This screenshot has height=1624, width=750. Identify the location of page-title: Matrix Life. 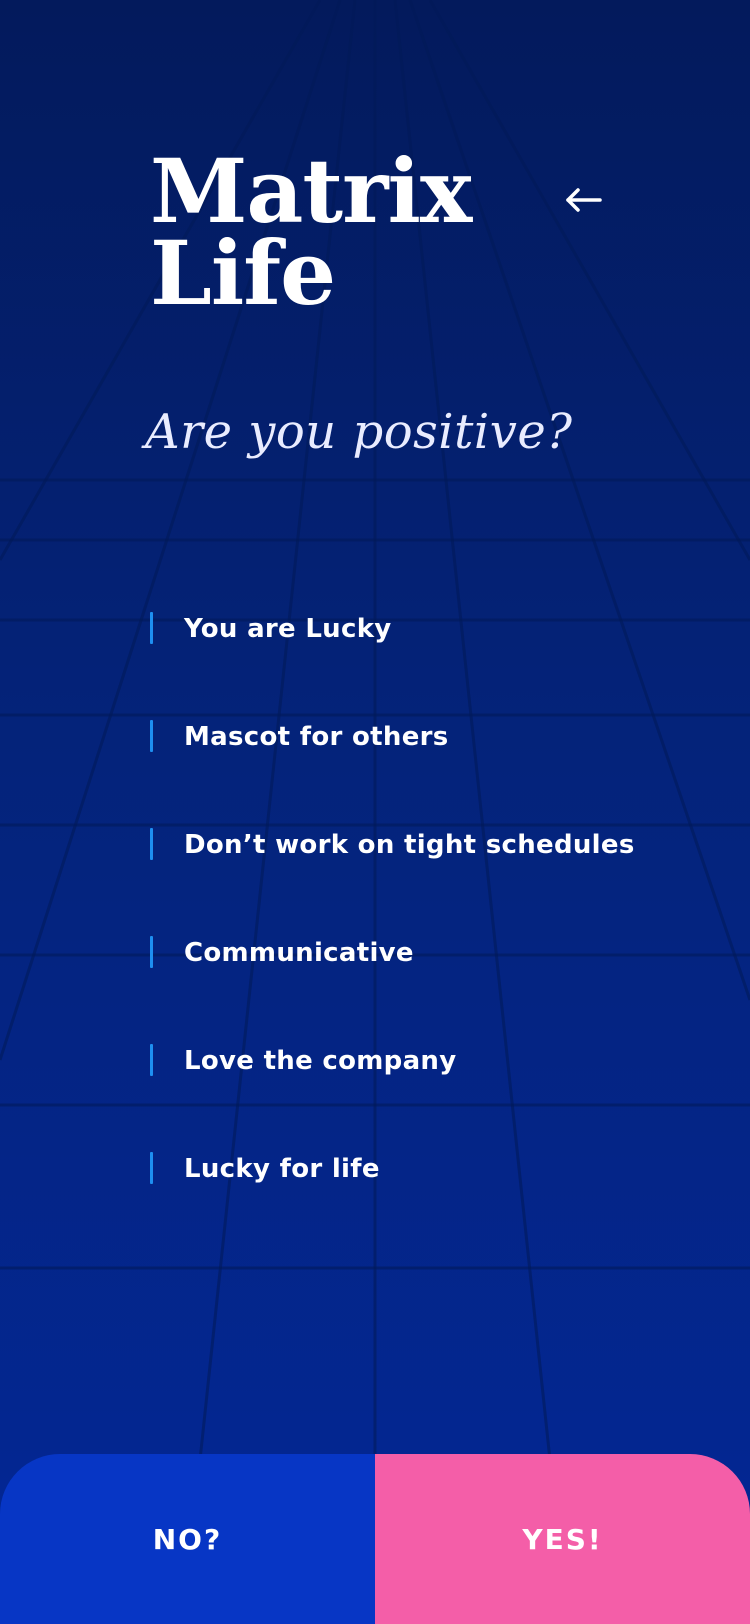
(340, 232).